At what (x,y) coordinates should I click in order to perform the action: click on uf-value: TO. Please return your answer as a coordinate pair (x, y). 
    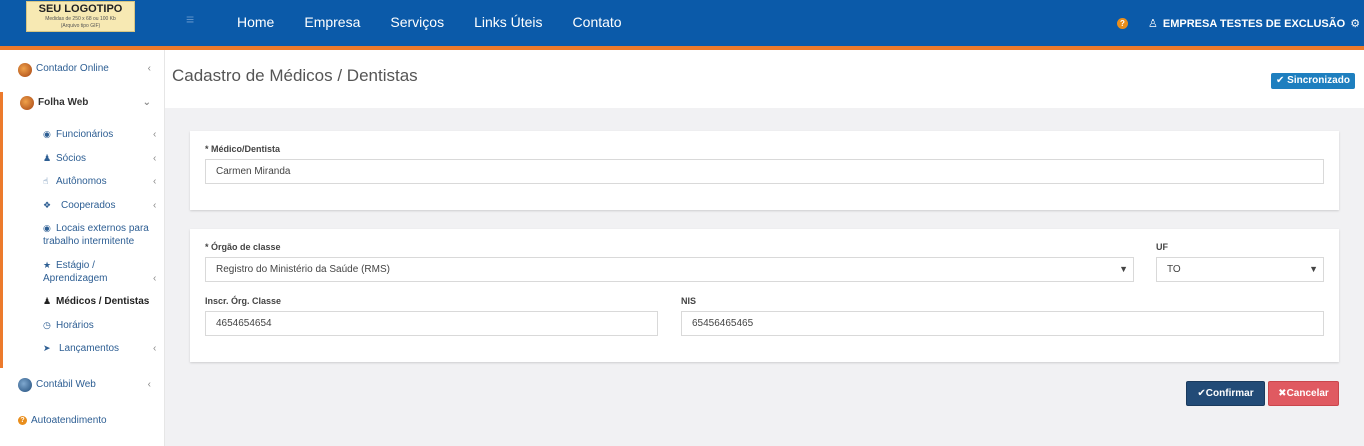
    Looking at the image, I should click on (1174, 269).